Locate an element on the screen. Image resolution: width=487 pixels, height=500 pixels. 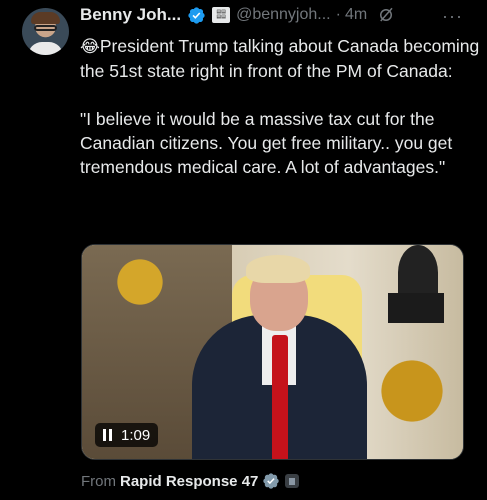
pause-icon is located at coordinates (107, 435).